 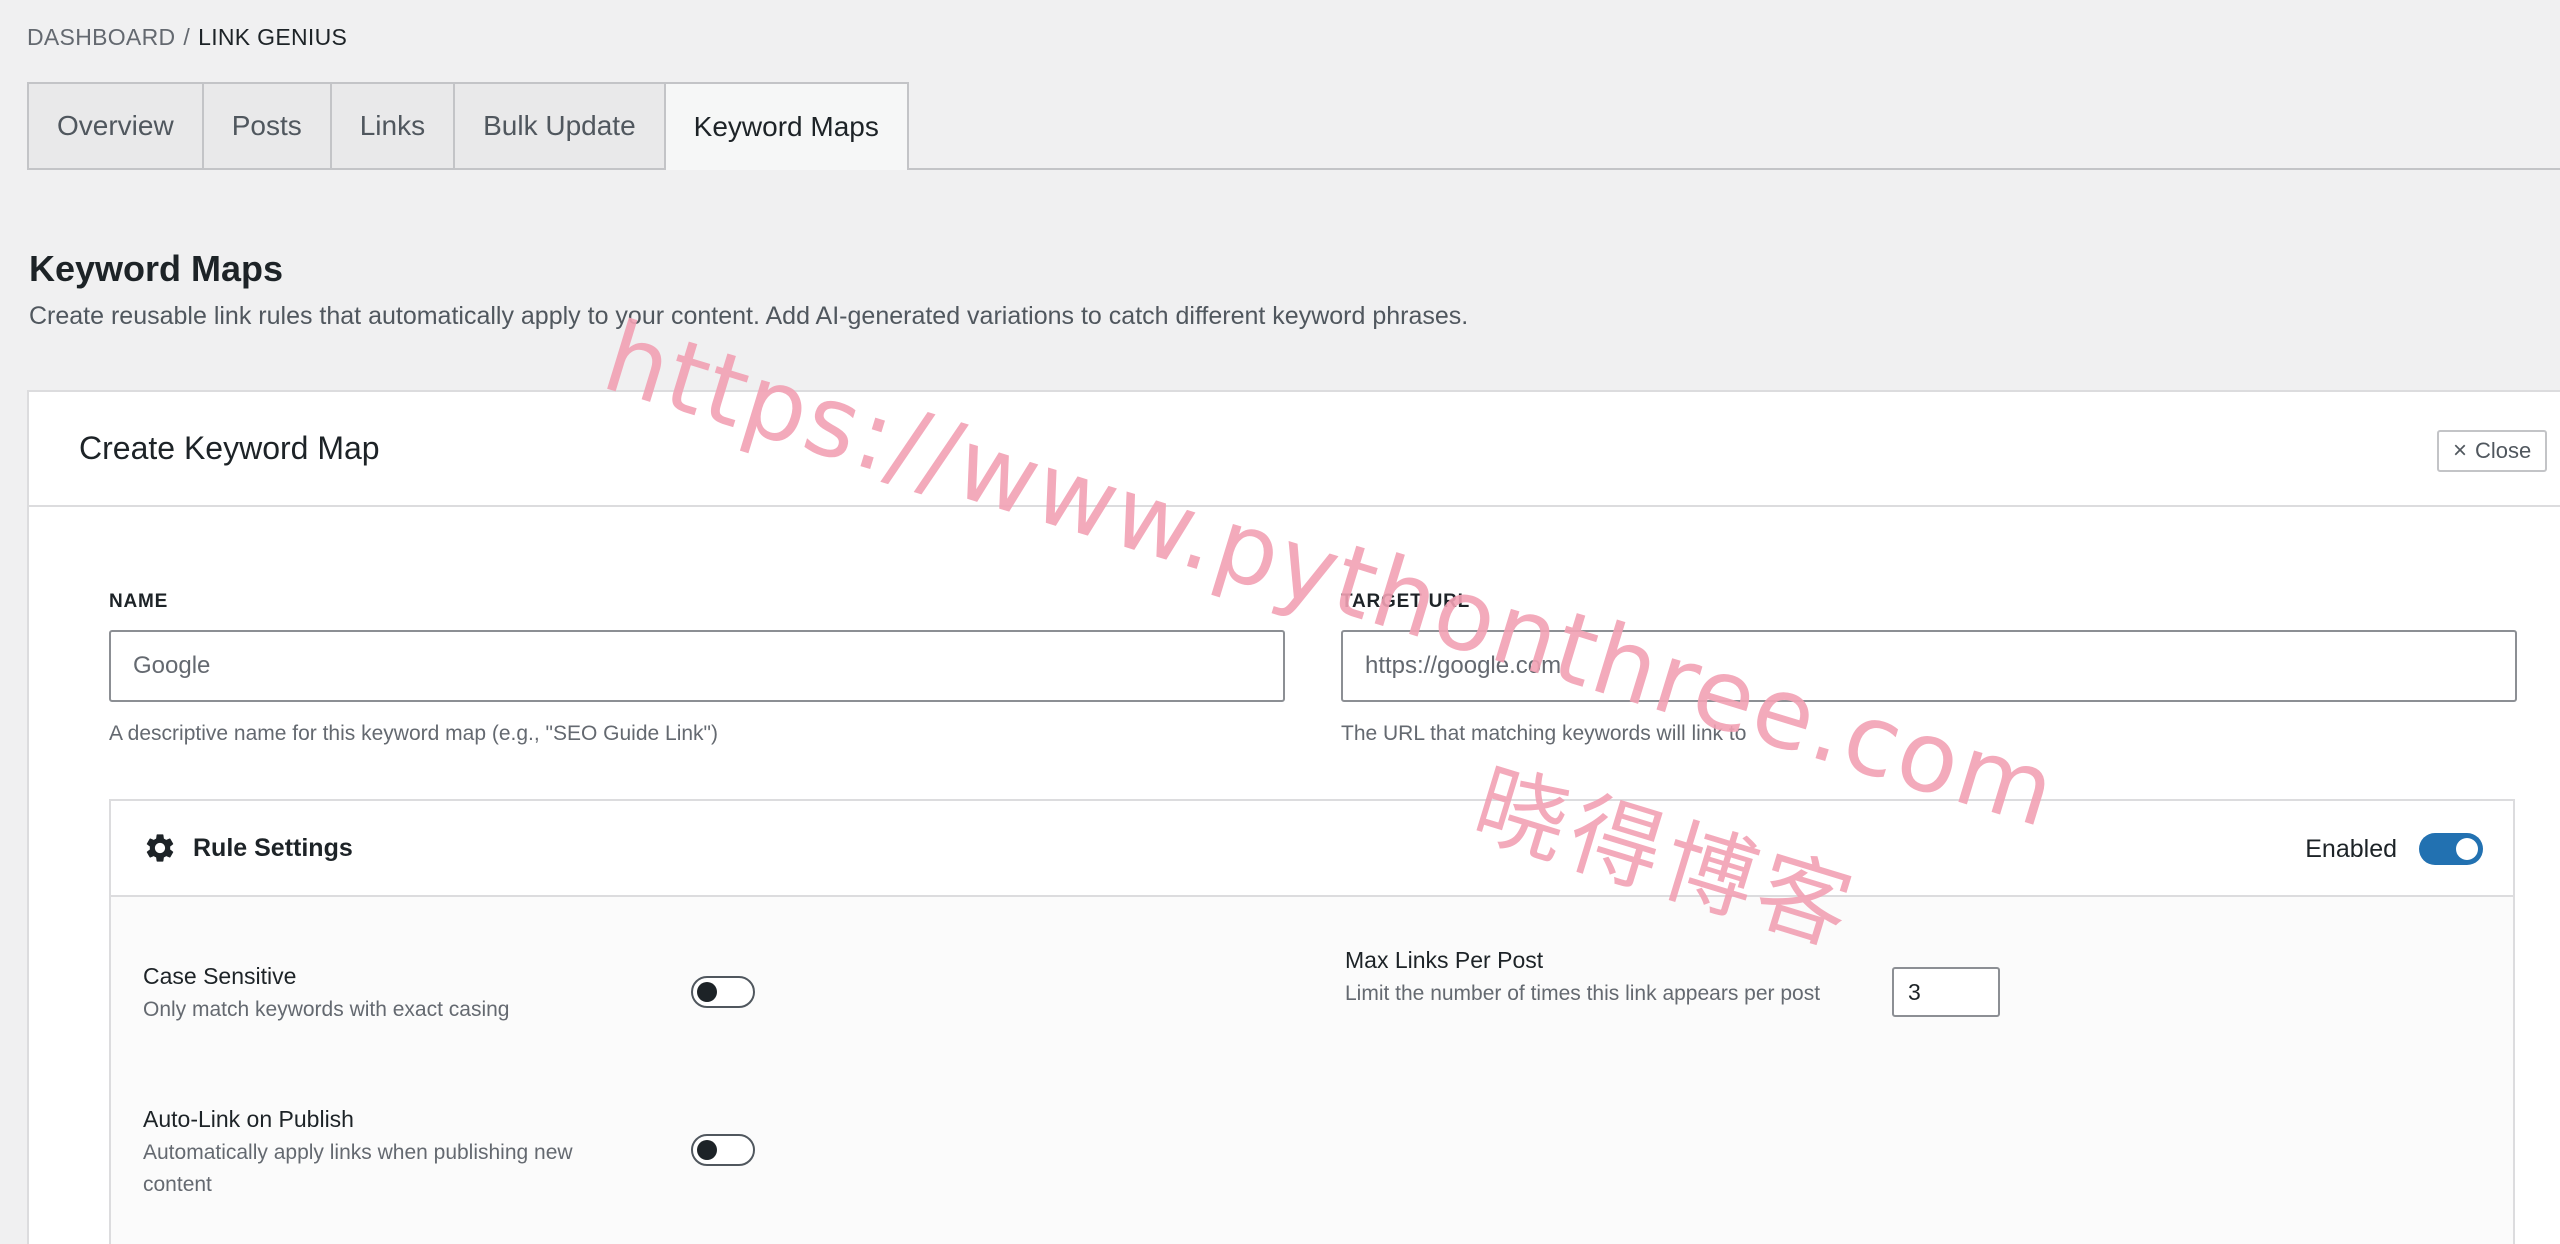 What do you see at coordinates (1929, 666) in the screenshot?
I see `target-url-input` at bounding box center [1929, 666].